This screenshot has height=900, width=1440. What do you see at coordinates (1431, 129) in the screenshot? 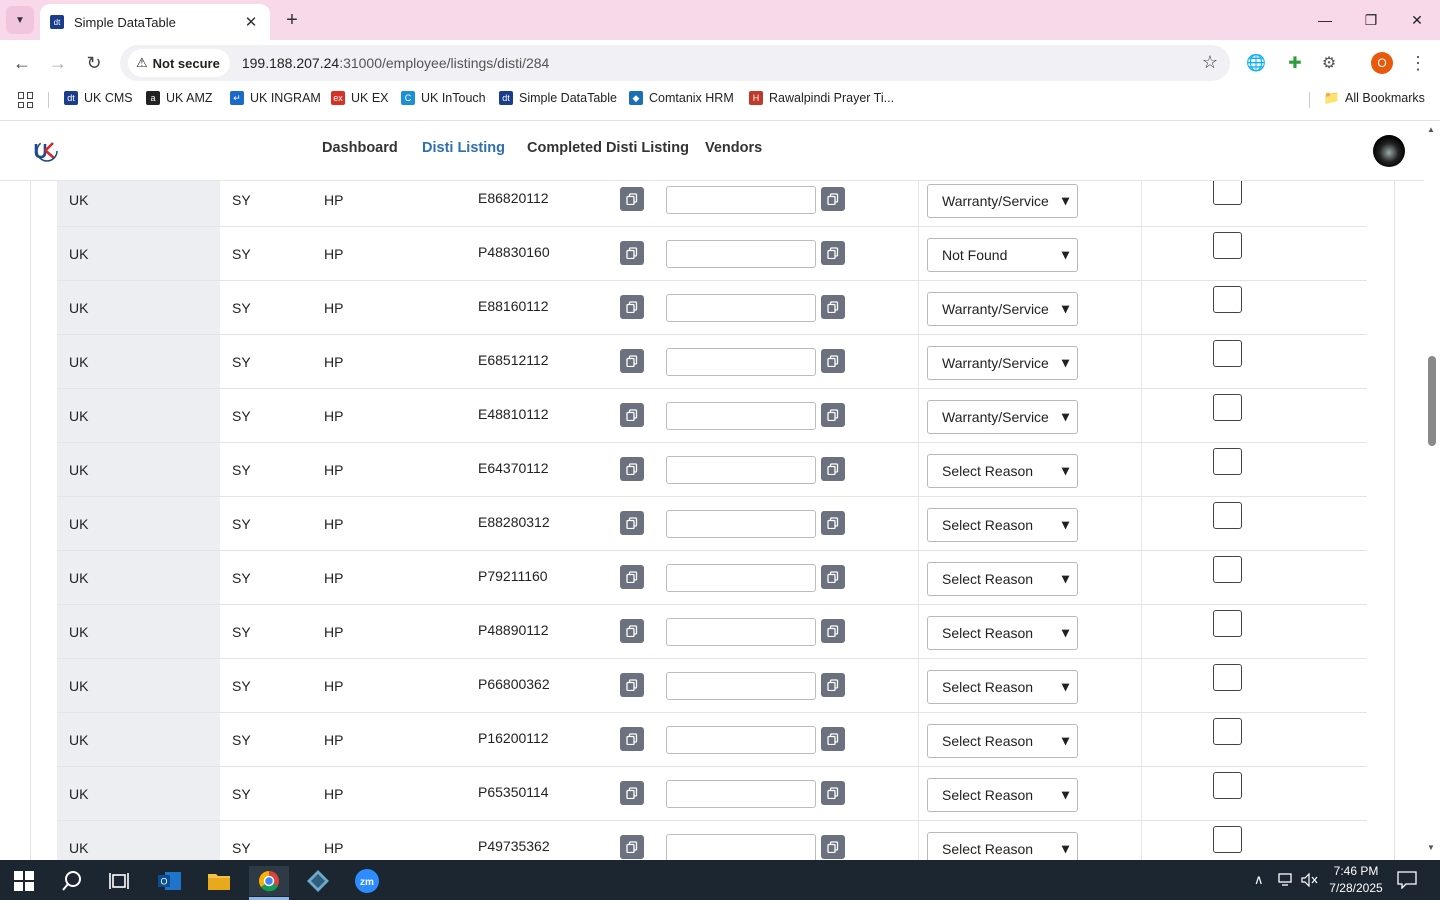
I see `scroll-up-arrow-icon: ▲` at bounding box center [1431, 129].